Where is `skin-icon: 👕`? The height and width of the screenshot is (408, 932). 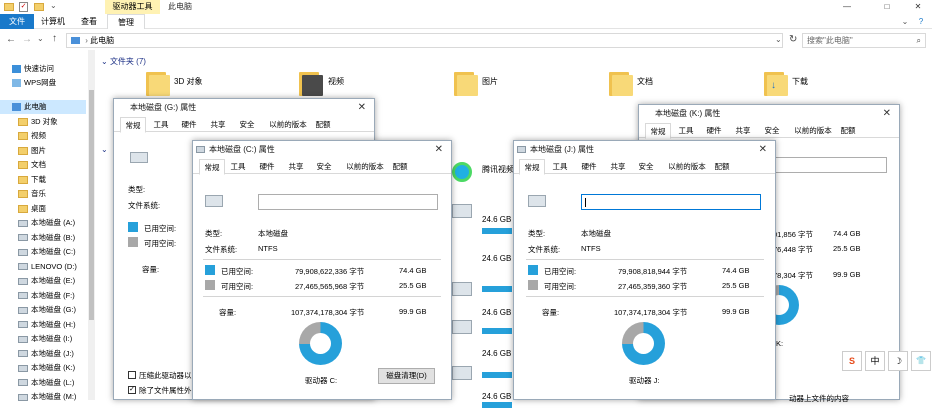
skin-icon: 👕 is located at coordinates (921, 361).